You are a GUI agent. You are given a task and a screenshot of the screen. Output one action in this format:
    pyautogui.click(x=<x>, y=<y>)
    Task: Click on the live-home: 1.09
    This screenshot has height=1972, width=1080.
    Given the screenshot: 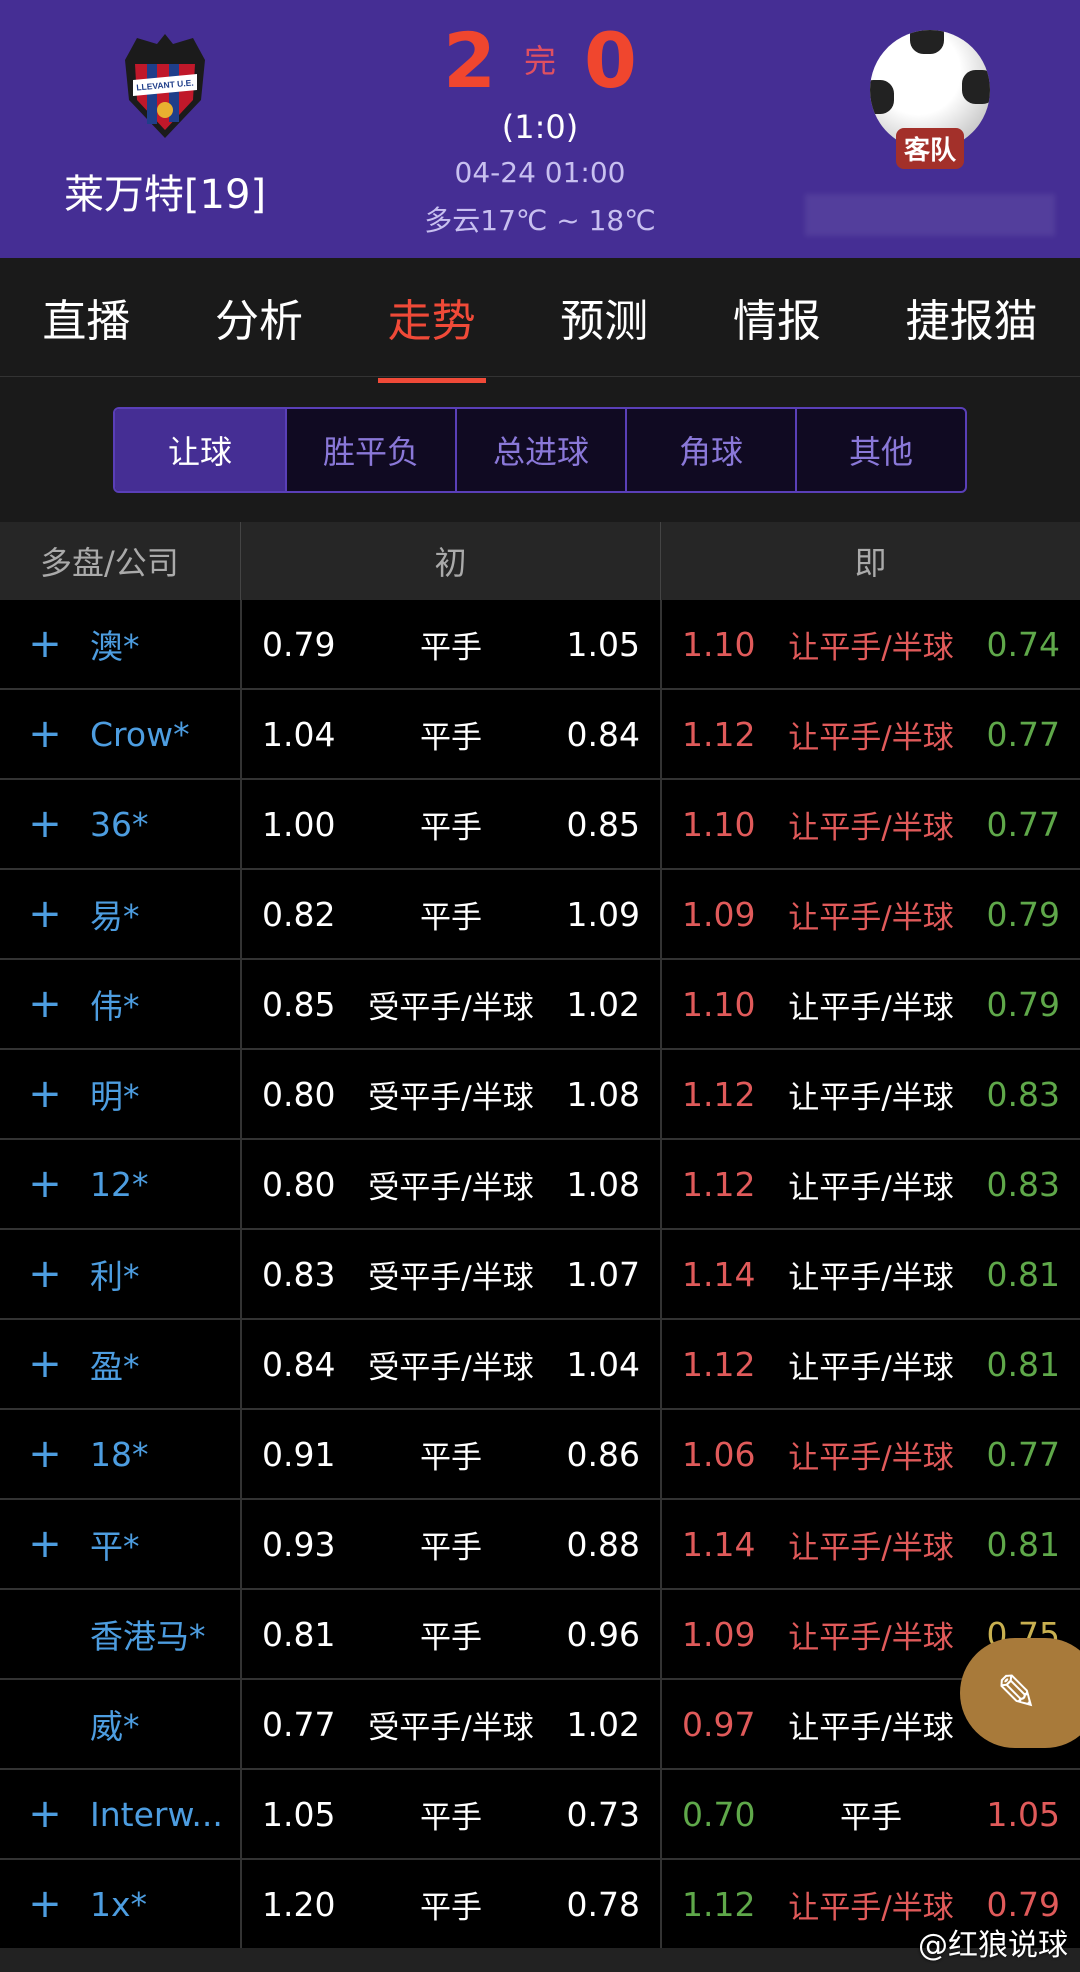 What is the action you would take?
    pyautogui.click(x=719, y=1634)
    